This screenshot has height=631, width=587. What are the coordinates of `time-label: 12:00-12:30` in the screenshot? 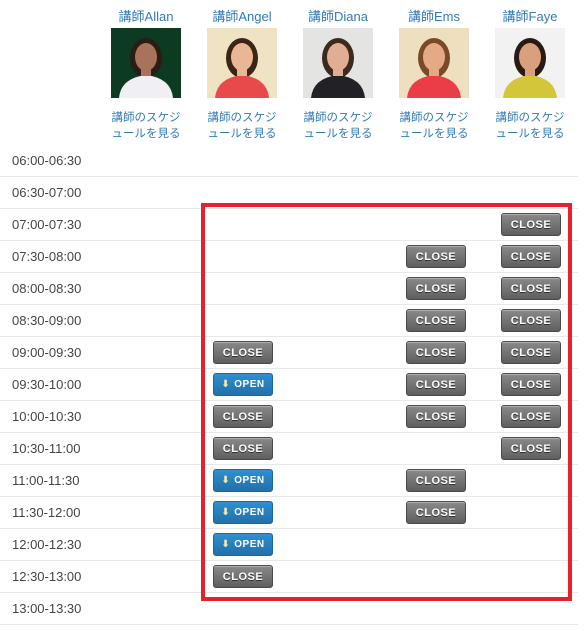 It's located at (47, 544).